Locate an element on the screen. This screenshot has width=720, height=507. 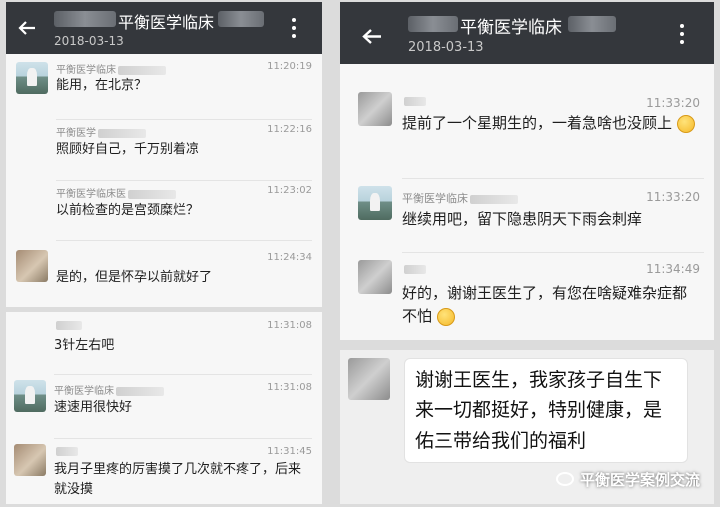
message-text: 能用，在北京？ is located at coordinates (102, 85).